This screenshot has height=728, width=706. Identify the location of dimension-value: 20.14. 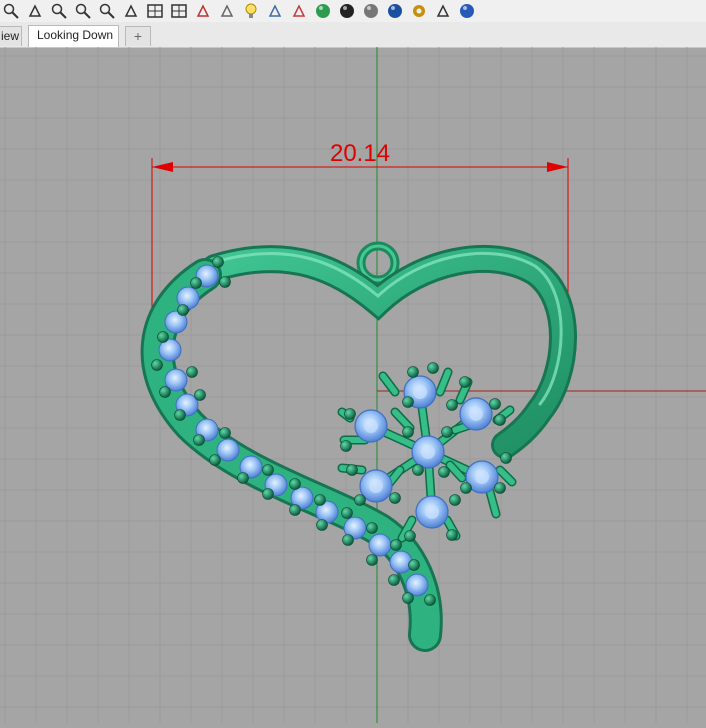
(360, 153).